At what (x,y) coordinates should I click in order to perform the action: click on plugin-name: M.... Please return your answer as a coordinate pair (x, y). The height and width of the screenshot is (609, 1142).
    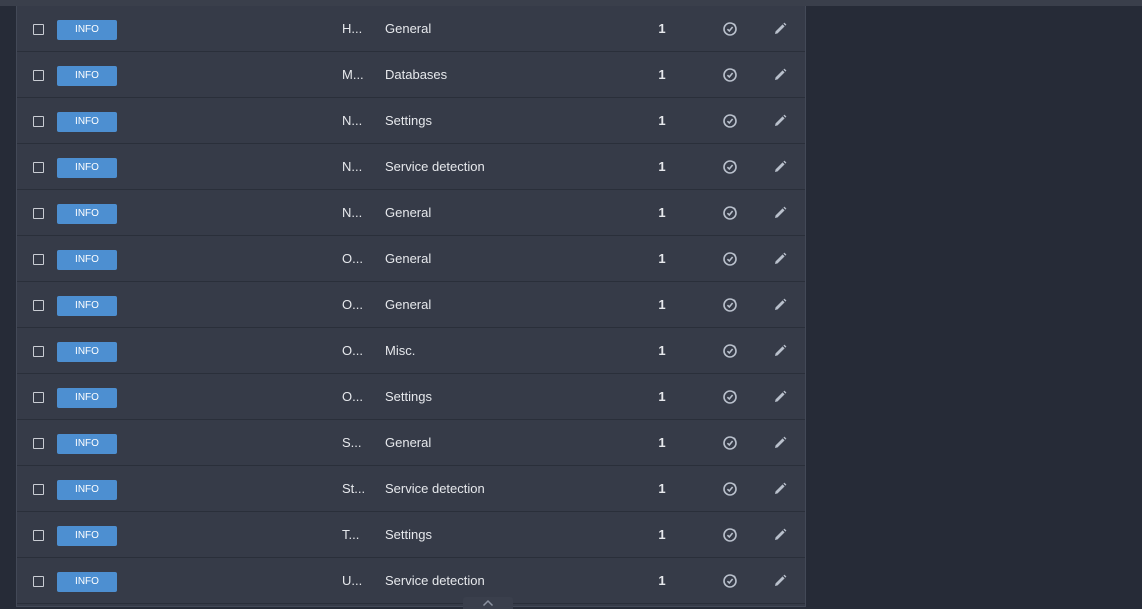
    Looking at the image, I should click on (353, 74).